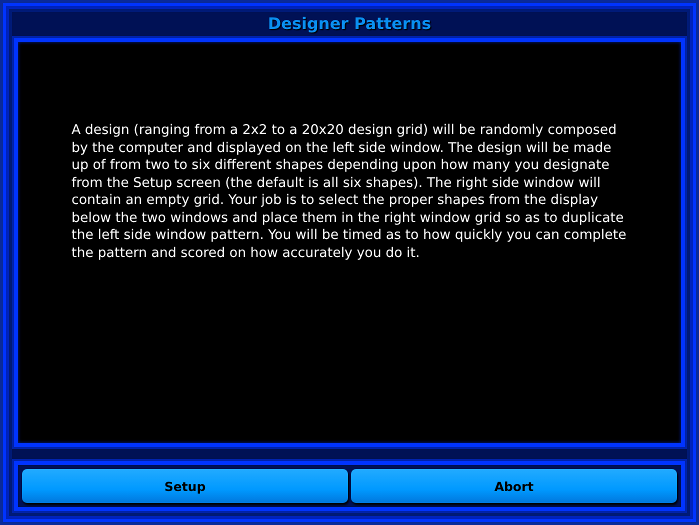 Image resolution: width=699 pixels, height=525 pixels. What do you see at coordinates (185, 486) in the screenshot?
I see `setup-button: Setup` at bounding box center [185, 486].